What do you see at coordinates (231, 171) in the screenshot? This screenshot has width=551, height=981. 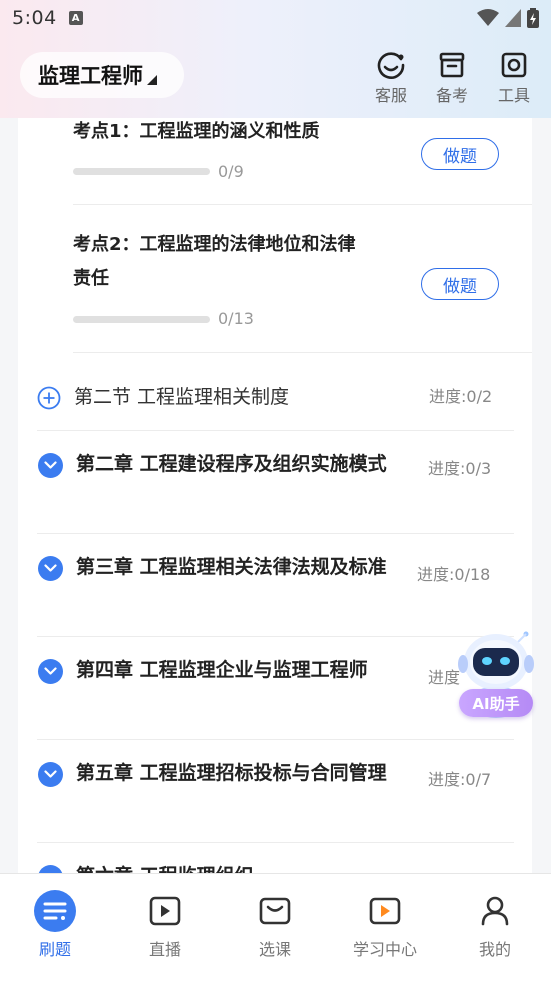 I see `progress-count: 0/9` at bounding box center [231, 171].